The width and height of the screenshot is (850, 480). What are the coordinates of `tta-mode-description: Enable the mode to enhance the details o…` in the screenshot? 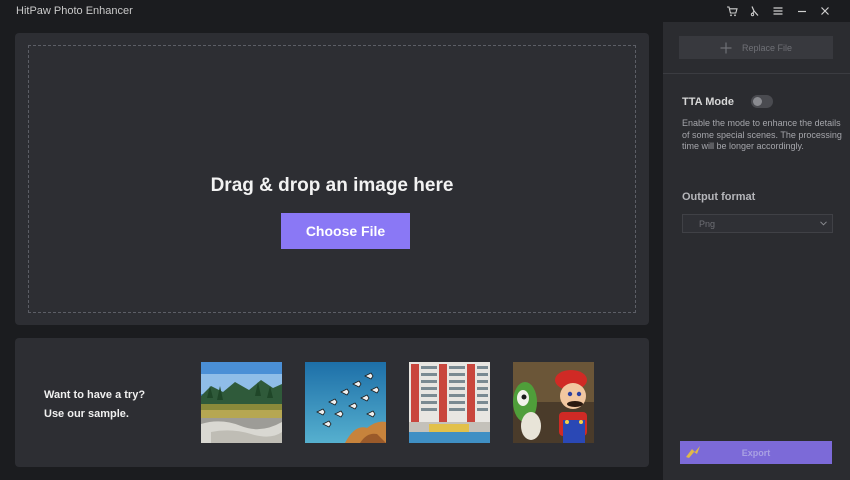 It's located at (762, 134).